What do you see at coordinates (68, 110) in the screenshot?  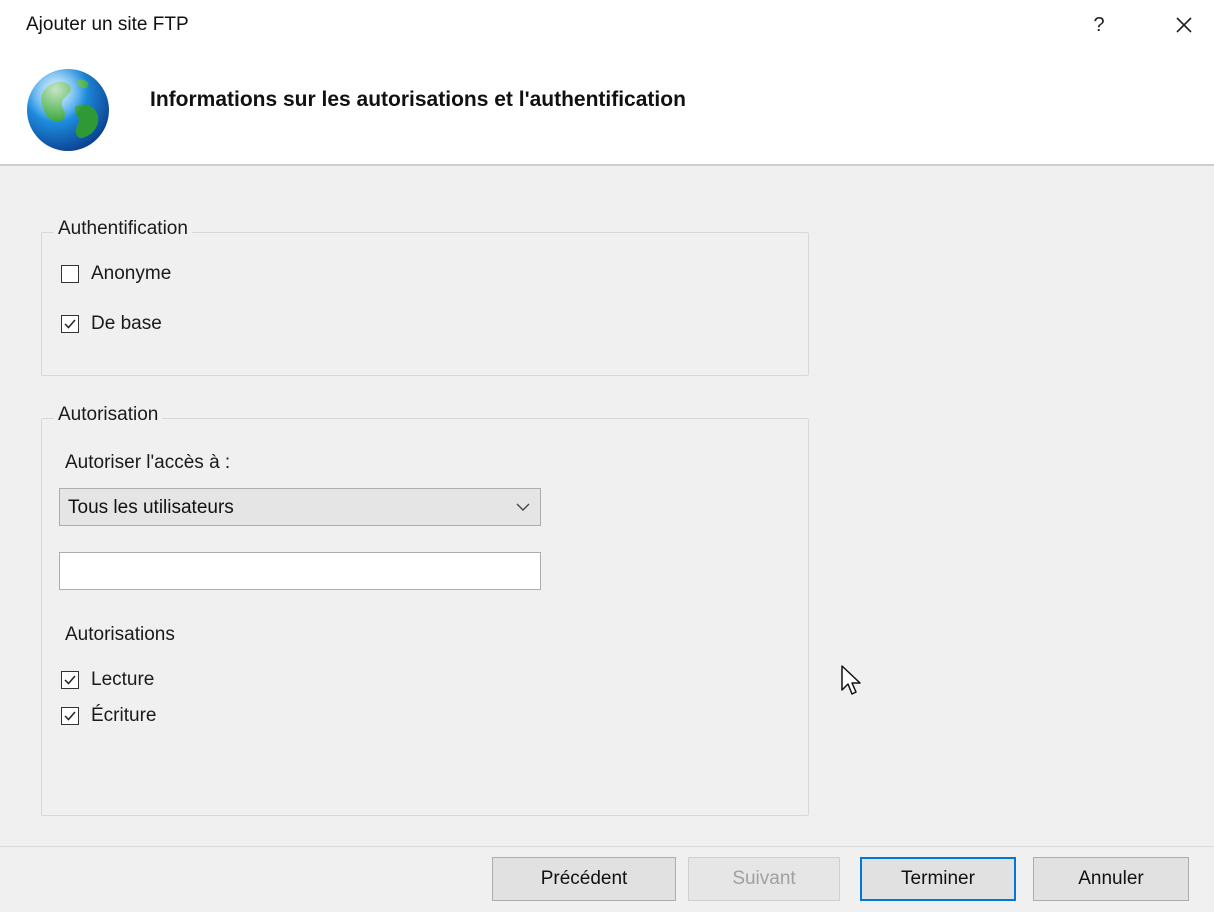 I see `globe-icon` at bounding box center [68, 110].